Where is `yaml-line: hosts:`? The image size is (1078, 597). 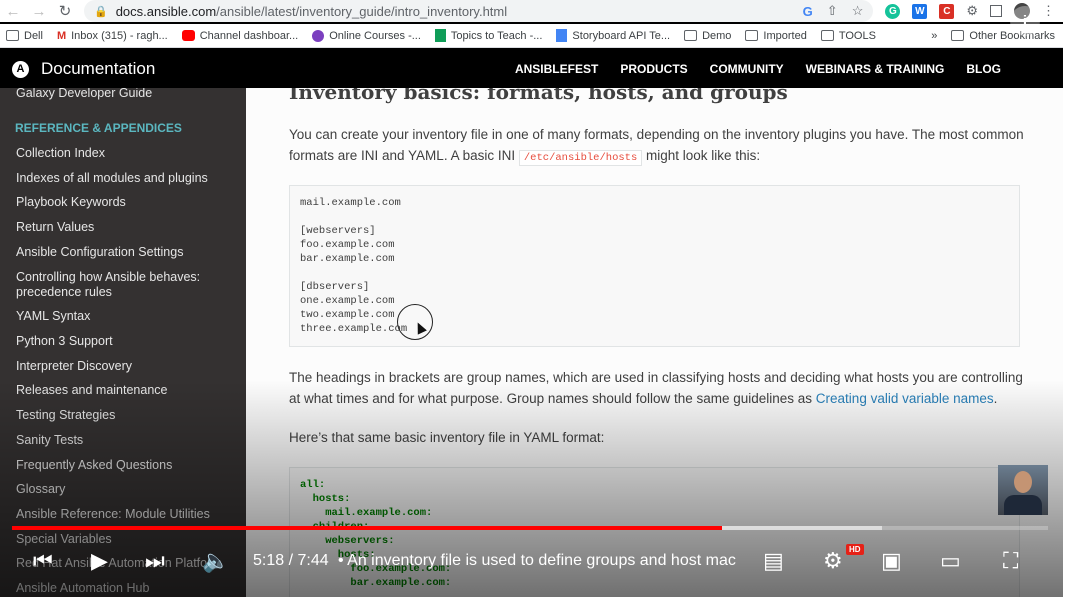 yaml-line: hosts: is located at coordinates (325, 499).